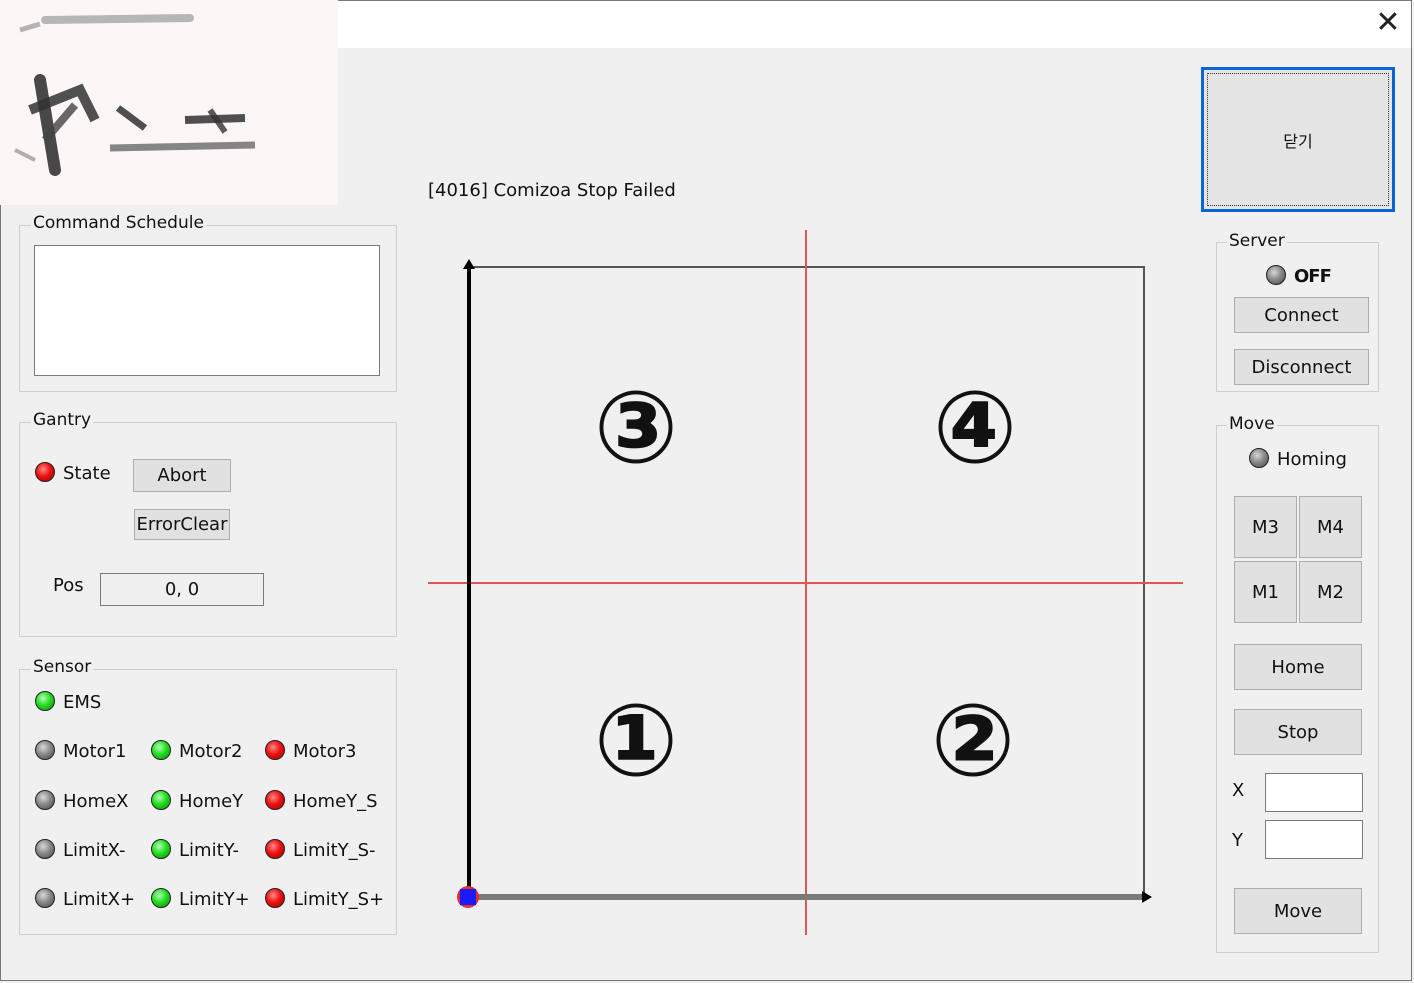 This screenshot has width=1414, height=983. I want to click on homey-label: HomeY, so click(211, 801).